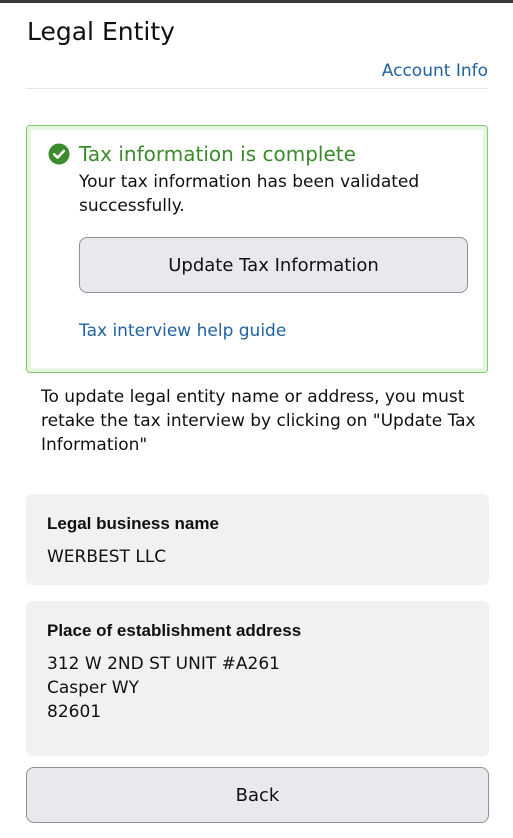 Image resolution: width=513 pixels, height=838 pixels. I want to click on address-line-2: Casper WY, so click(93, 688).